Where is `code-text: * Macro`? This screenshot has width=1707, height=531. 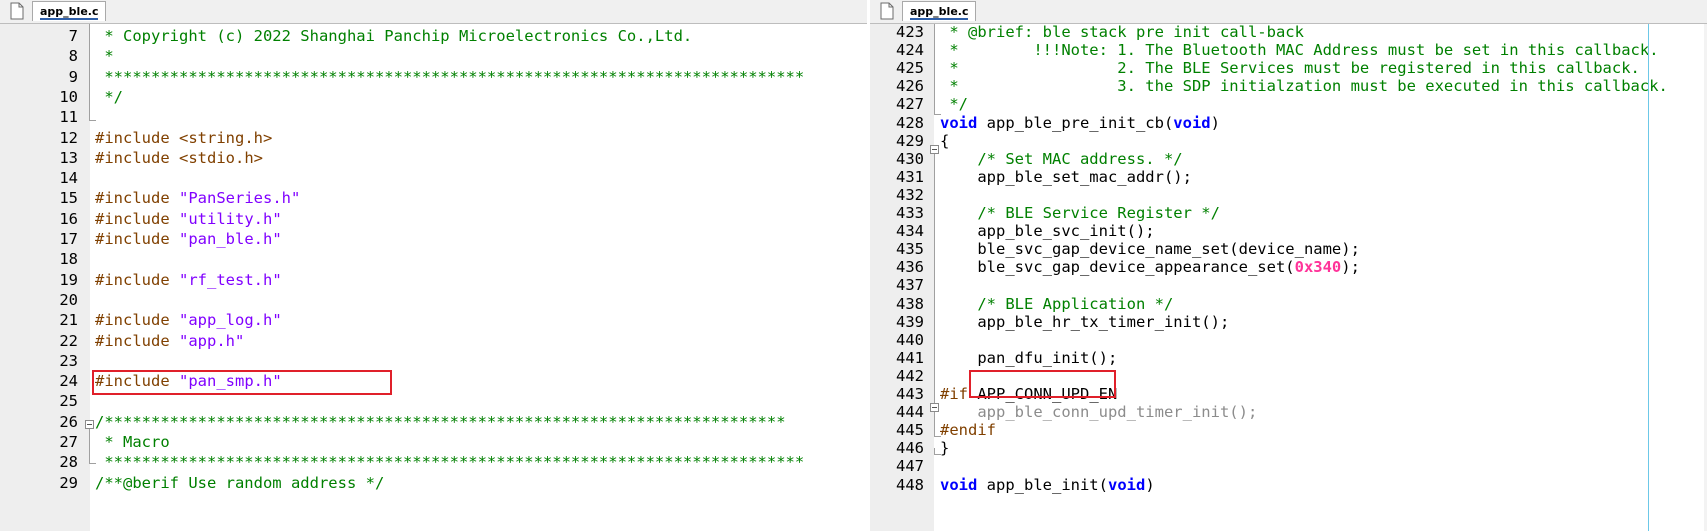 code-text: * Macro is located at coordinates (132, 442).